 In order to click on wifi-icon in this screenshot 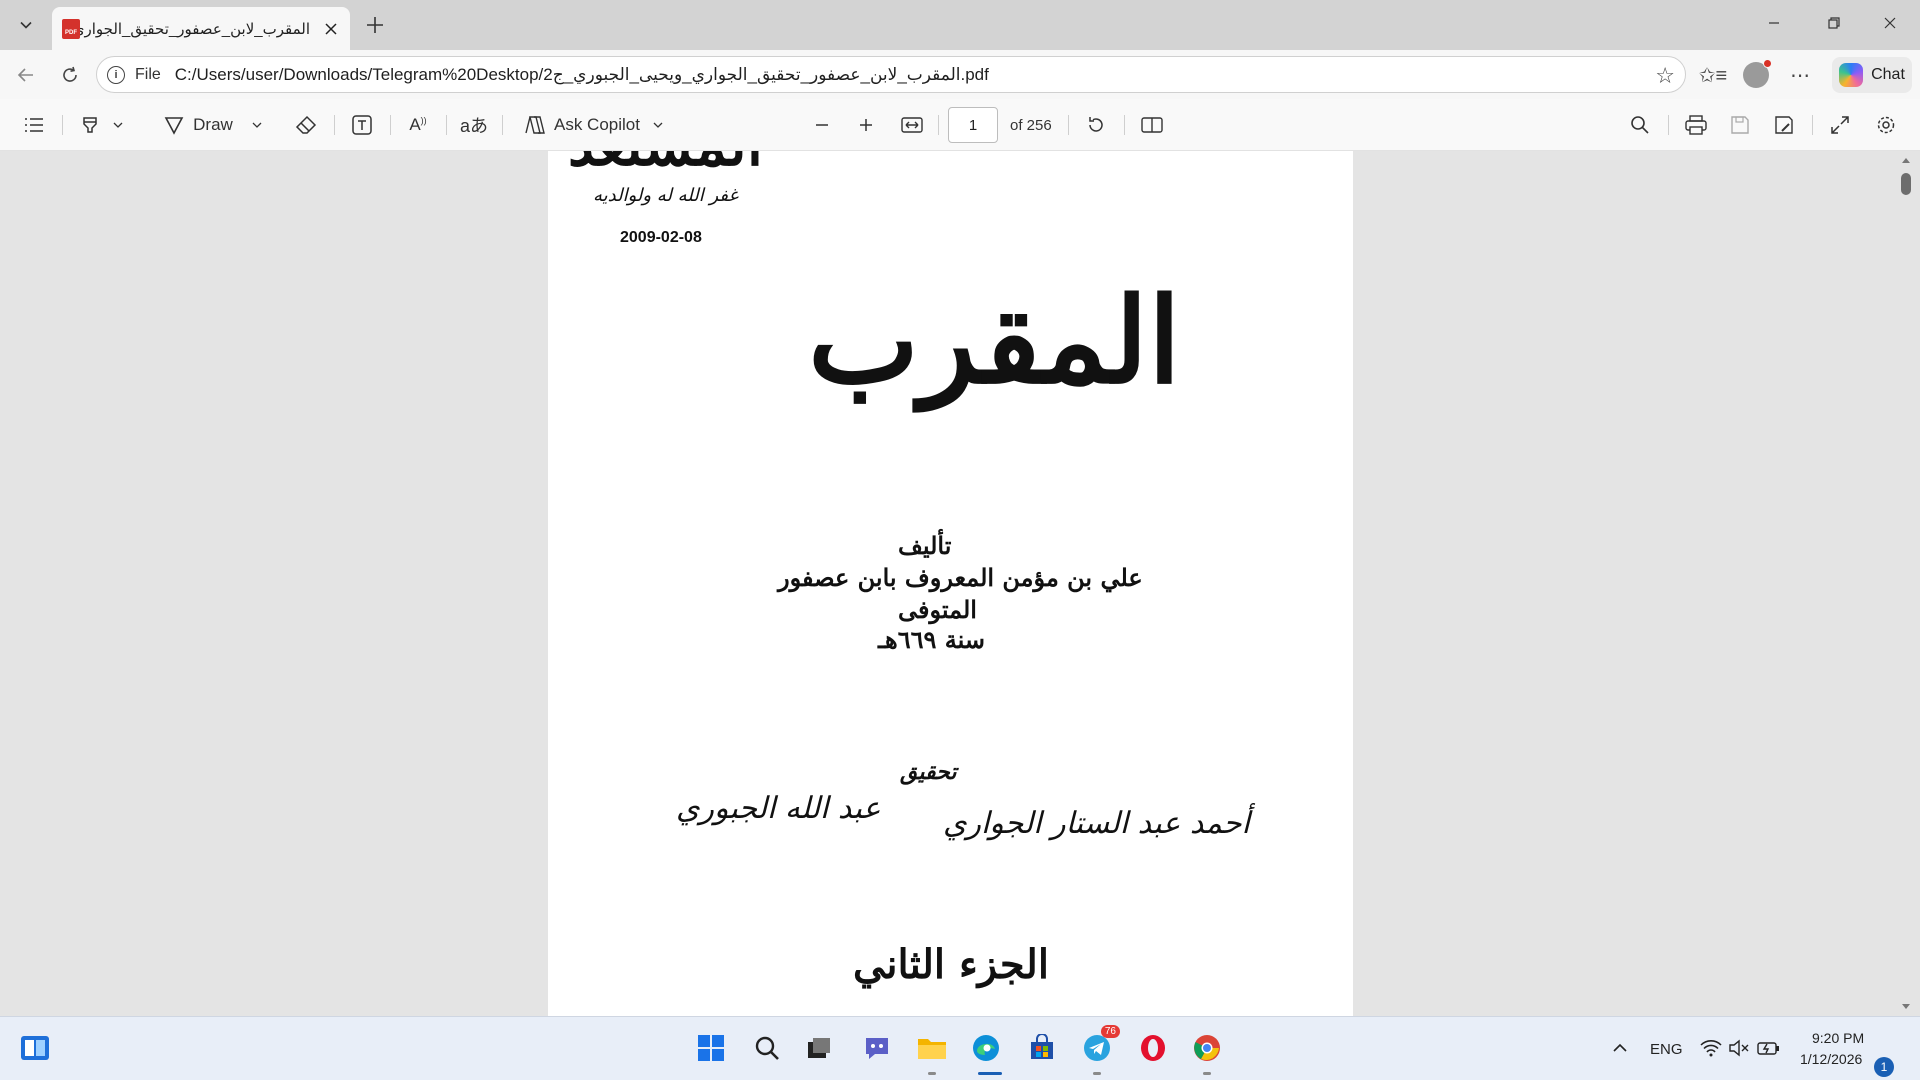, I will do `click(1711, 1048)`.